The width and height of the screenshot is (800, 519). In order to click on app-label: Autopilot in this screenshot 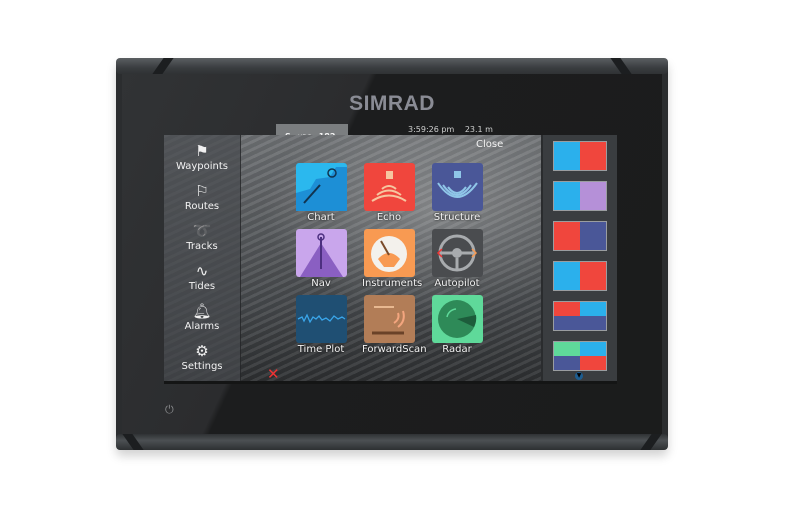, I will do `click(457, 283)`.